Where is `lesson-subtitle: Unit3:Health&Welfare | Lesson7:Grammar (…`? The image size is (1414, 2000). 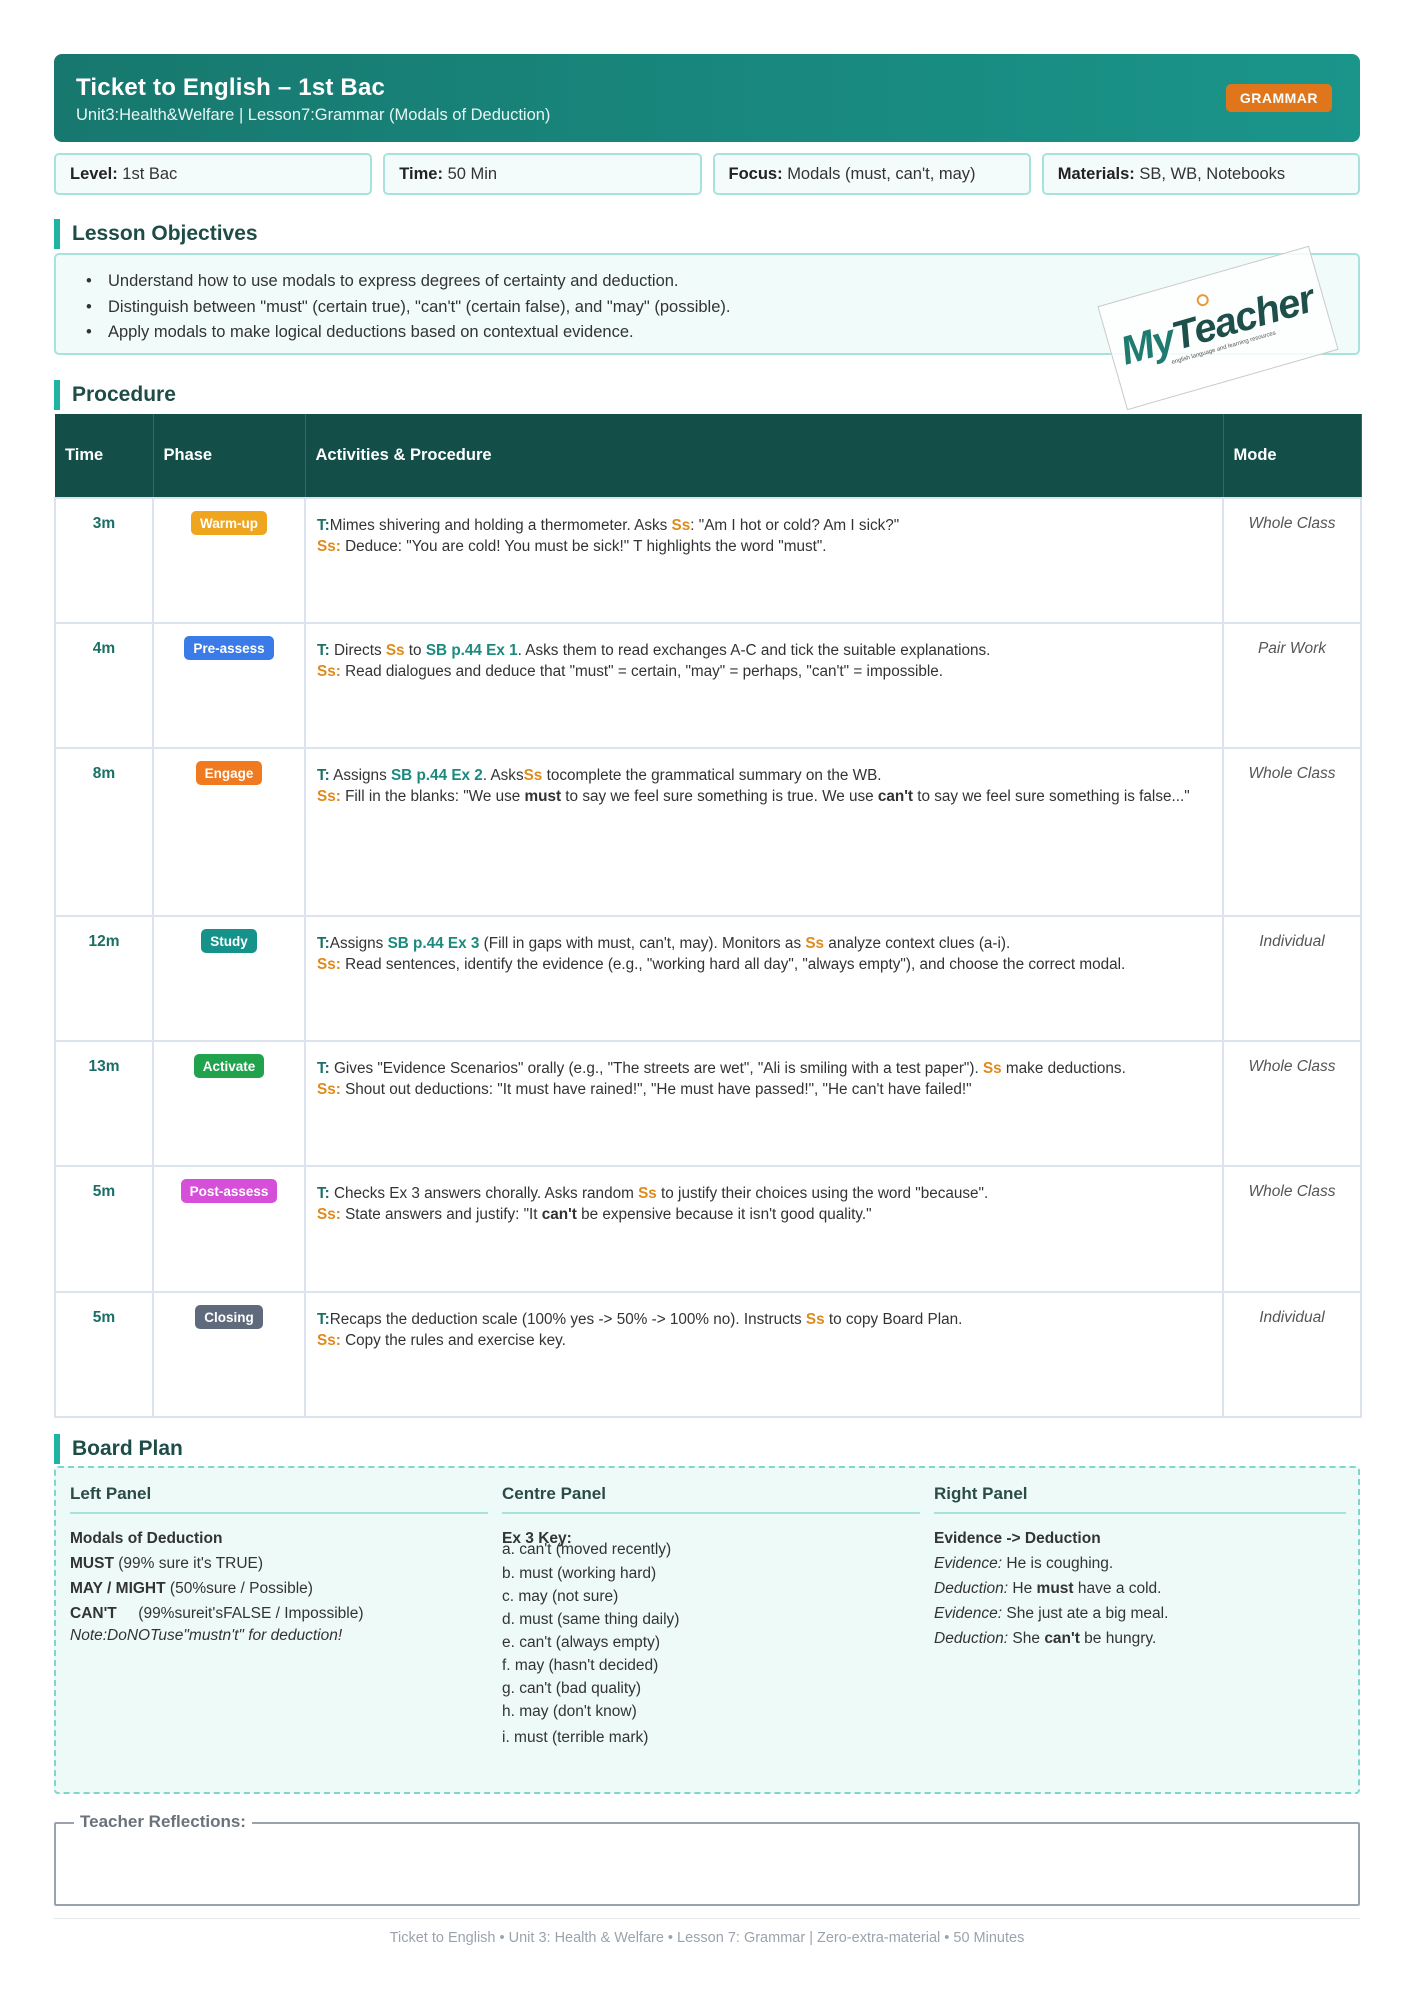 lesson-subtitle: Unit3:Health&Welfare | Lesson7:Grammar (… is located at coordinates (313, 115).